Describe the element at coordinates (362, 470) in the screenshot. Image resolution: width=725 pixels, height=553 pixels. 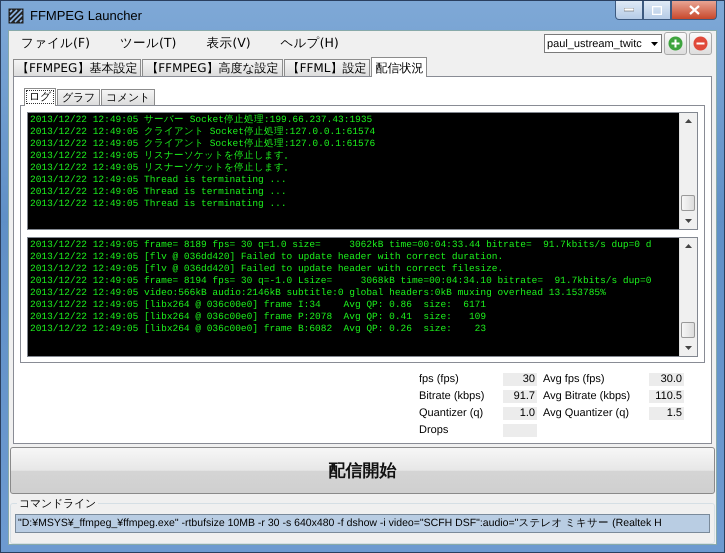
I see `start-streaming-button: 配信開始` at that location.